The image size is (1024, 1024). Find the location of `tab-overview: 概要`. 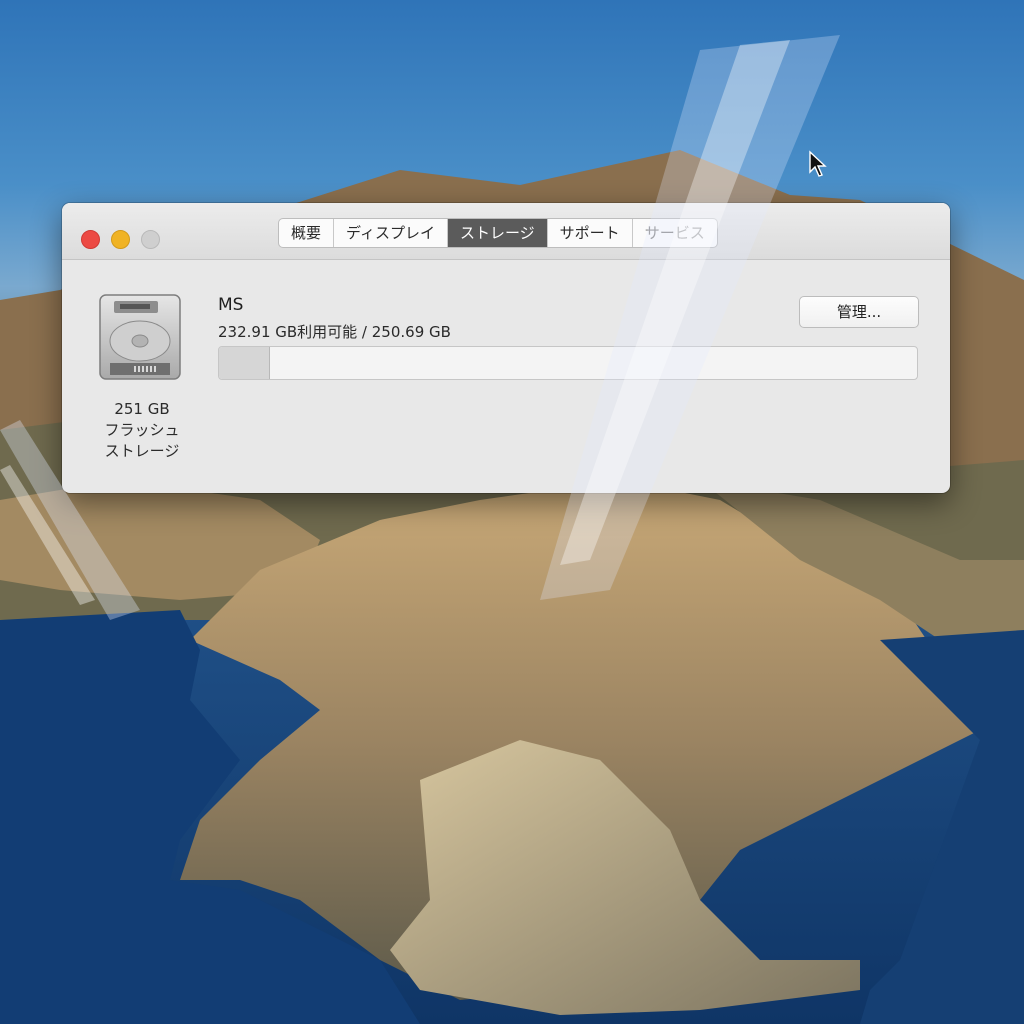

tab-overview: 概要 is located at coordinates (307, 233).